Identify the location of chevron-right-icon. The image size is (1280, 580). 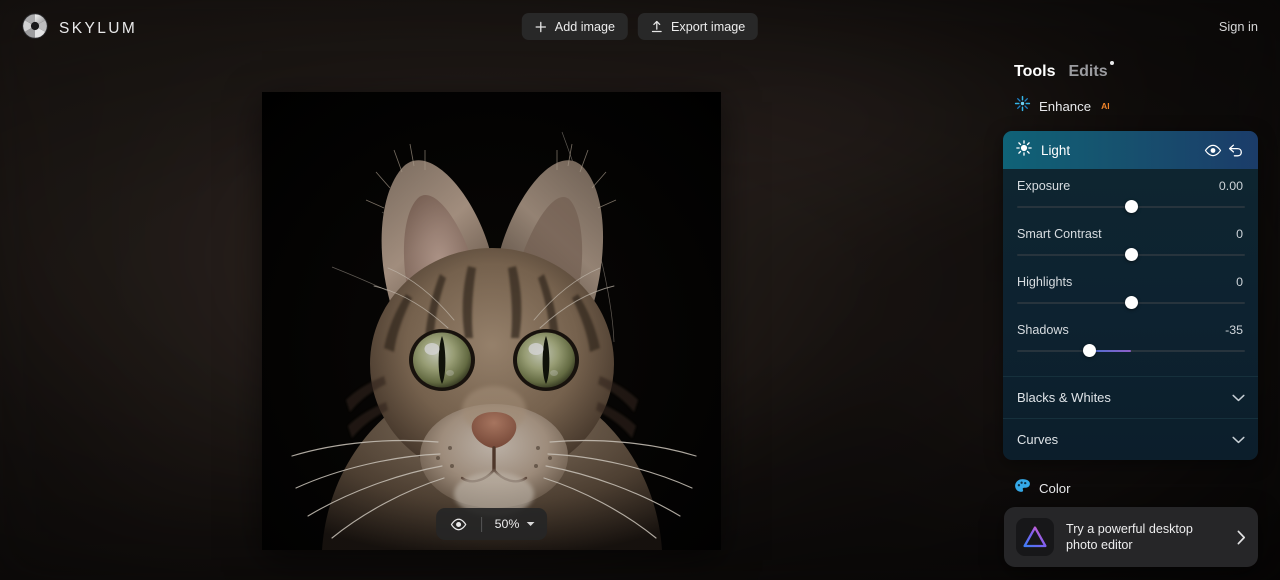
(1241, 537).